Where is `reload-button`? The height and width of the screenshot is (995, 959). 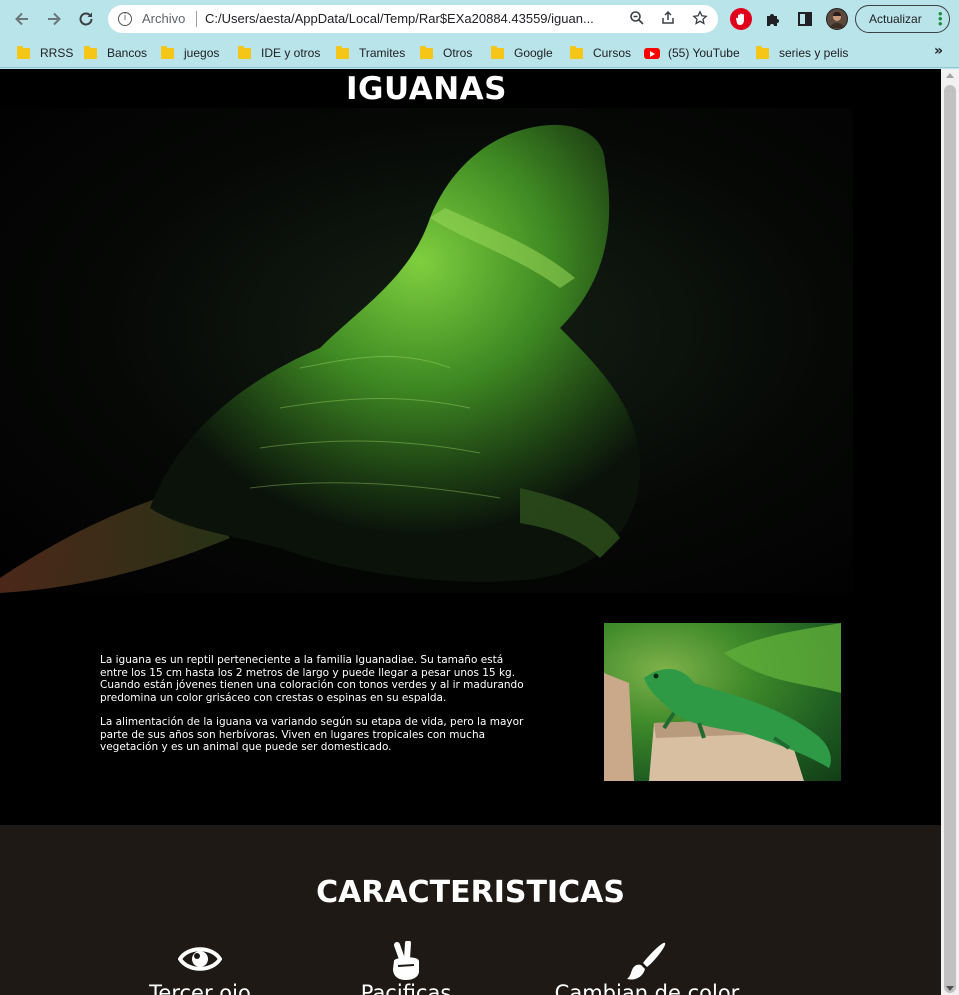 reload-button is located at coordinates (86, 19).